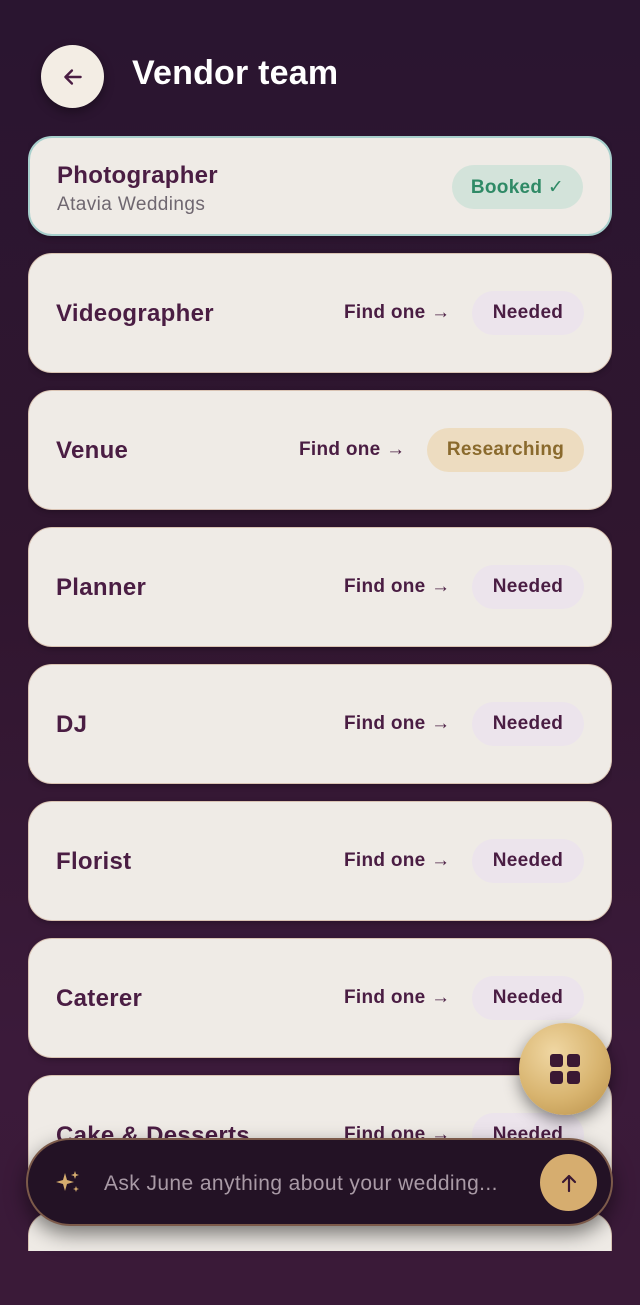 This screenshot has height=1305, width=640. I want to click on arrow-up-icon, so click(568, 1183).